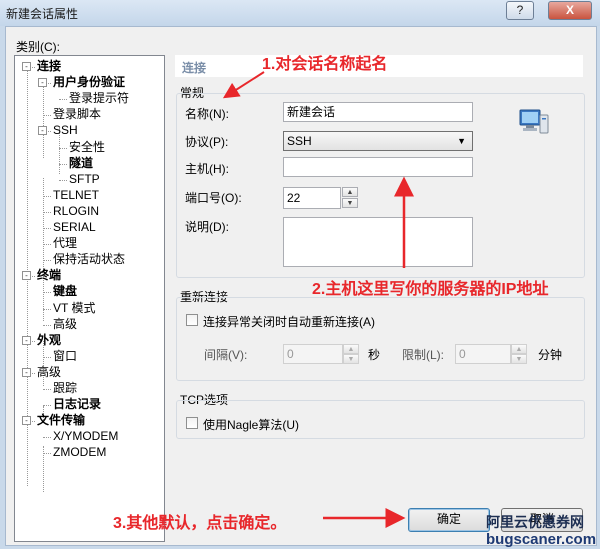  I want to click on watermark-line1: 阿里云优惠券网, so click(535, 522).